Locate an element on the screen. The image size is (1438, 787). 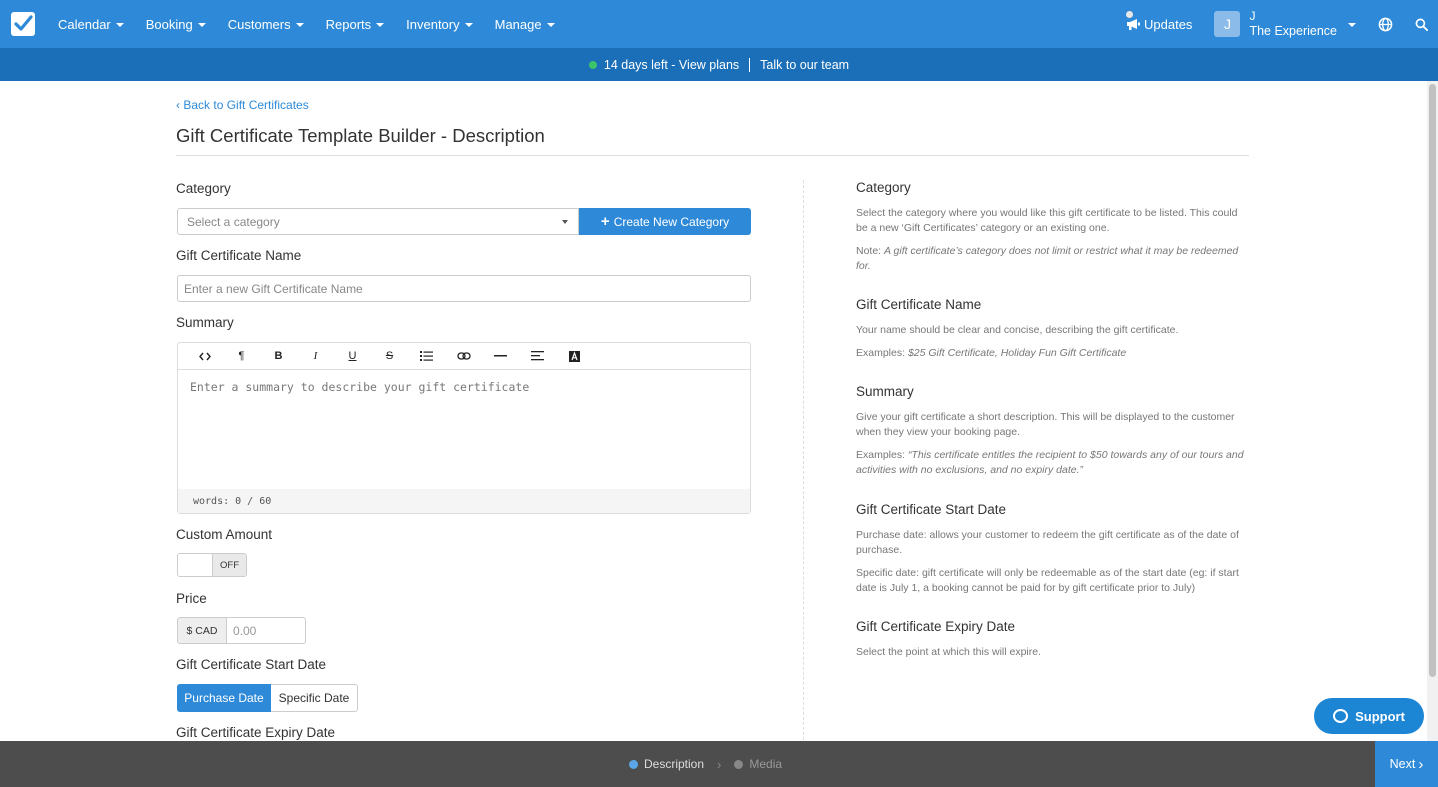
search-icon is located at coordinates (1421, 24).